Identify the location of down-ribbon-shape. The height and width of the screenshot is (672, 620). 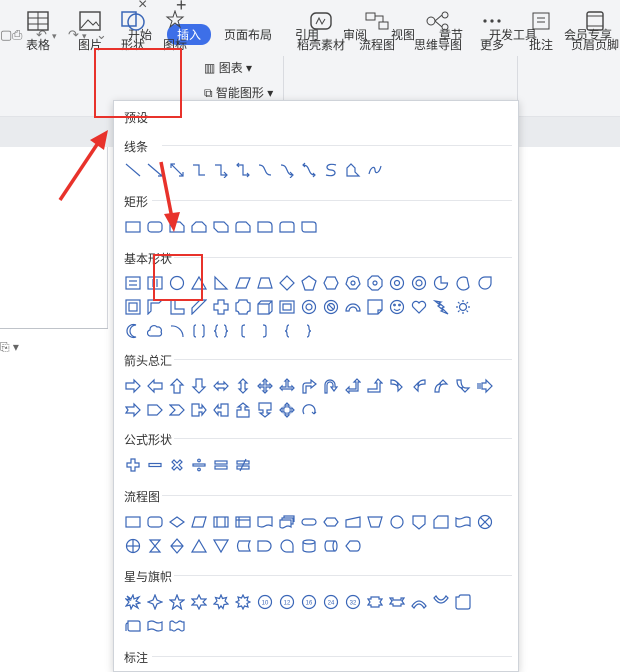
(397, 602).